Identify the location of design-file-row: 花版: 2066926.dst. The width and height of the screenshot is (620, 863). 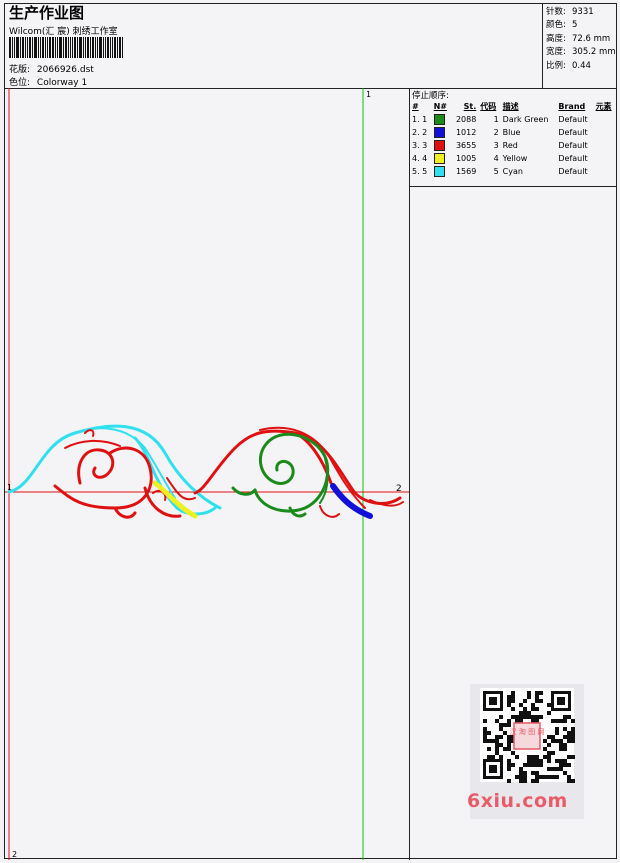
(51, 68).